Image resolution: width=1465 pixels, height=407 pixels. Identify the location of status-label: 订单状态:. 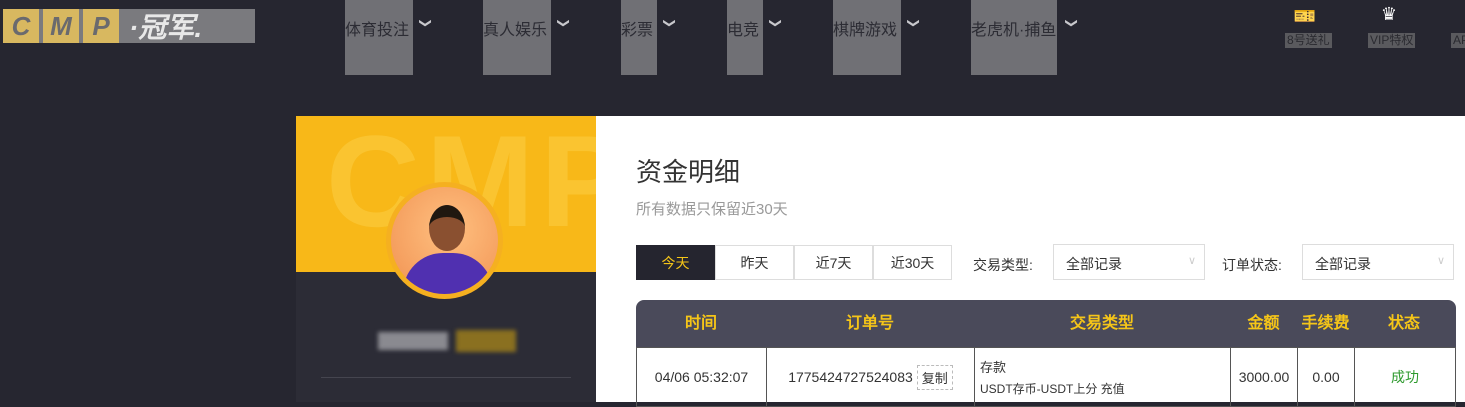
(1252, 265).